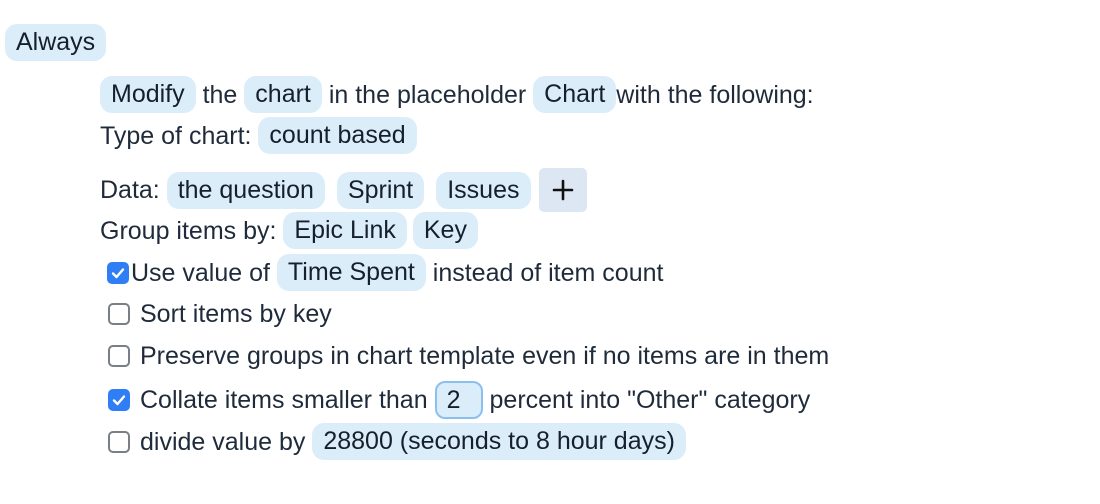 The width and height of the screenshot is (1100, 504). What do you see at coordinates (119, 356) in the screenshot?
I see `preserve-groups-checkbox` at bounding box center [119, 356].